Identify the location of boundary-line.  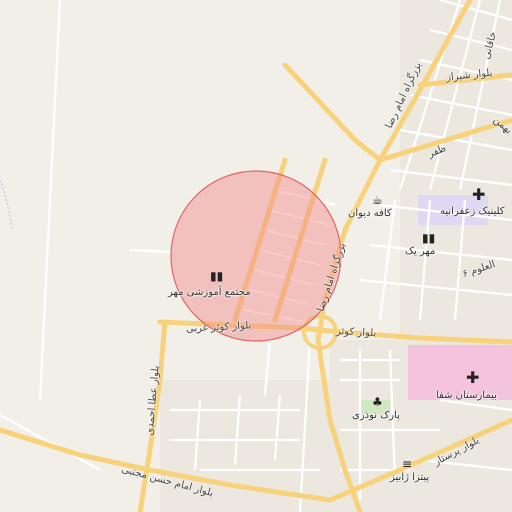
(6, 205).